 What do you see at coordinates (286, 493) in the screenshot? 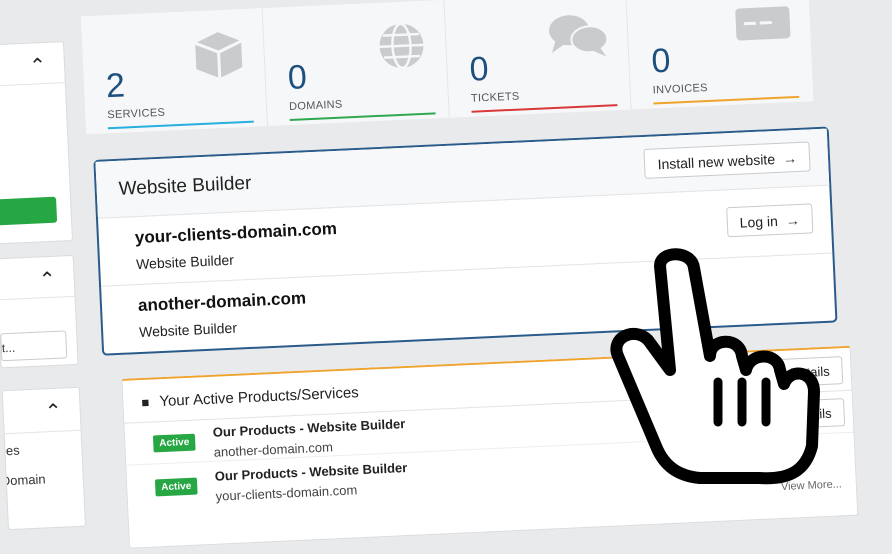
I see `product-domain: your-clients-domain.com` at bounding box center [286, 493].